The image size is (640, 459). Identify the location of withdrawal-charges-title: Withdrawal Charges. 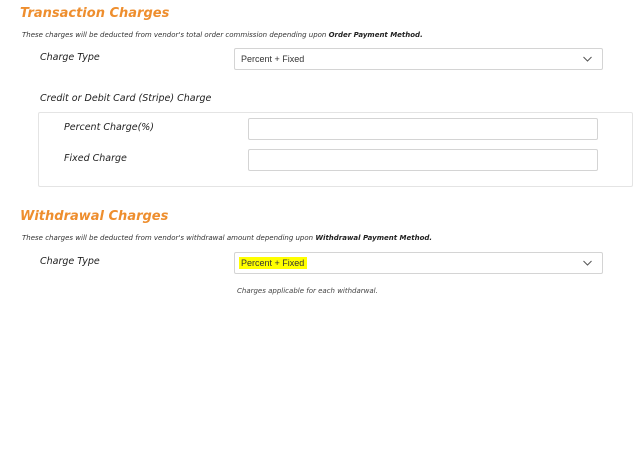
(94, 216).